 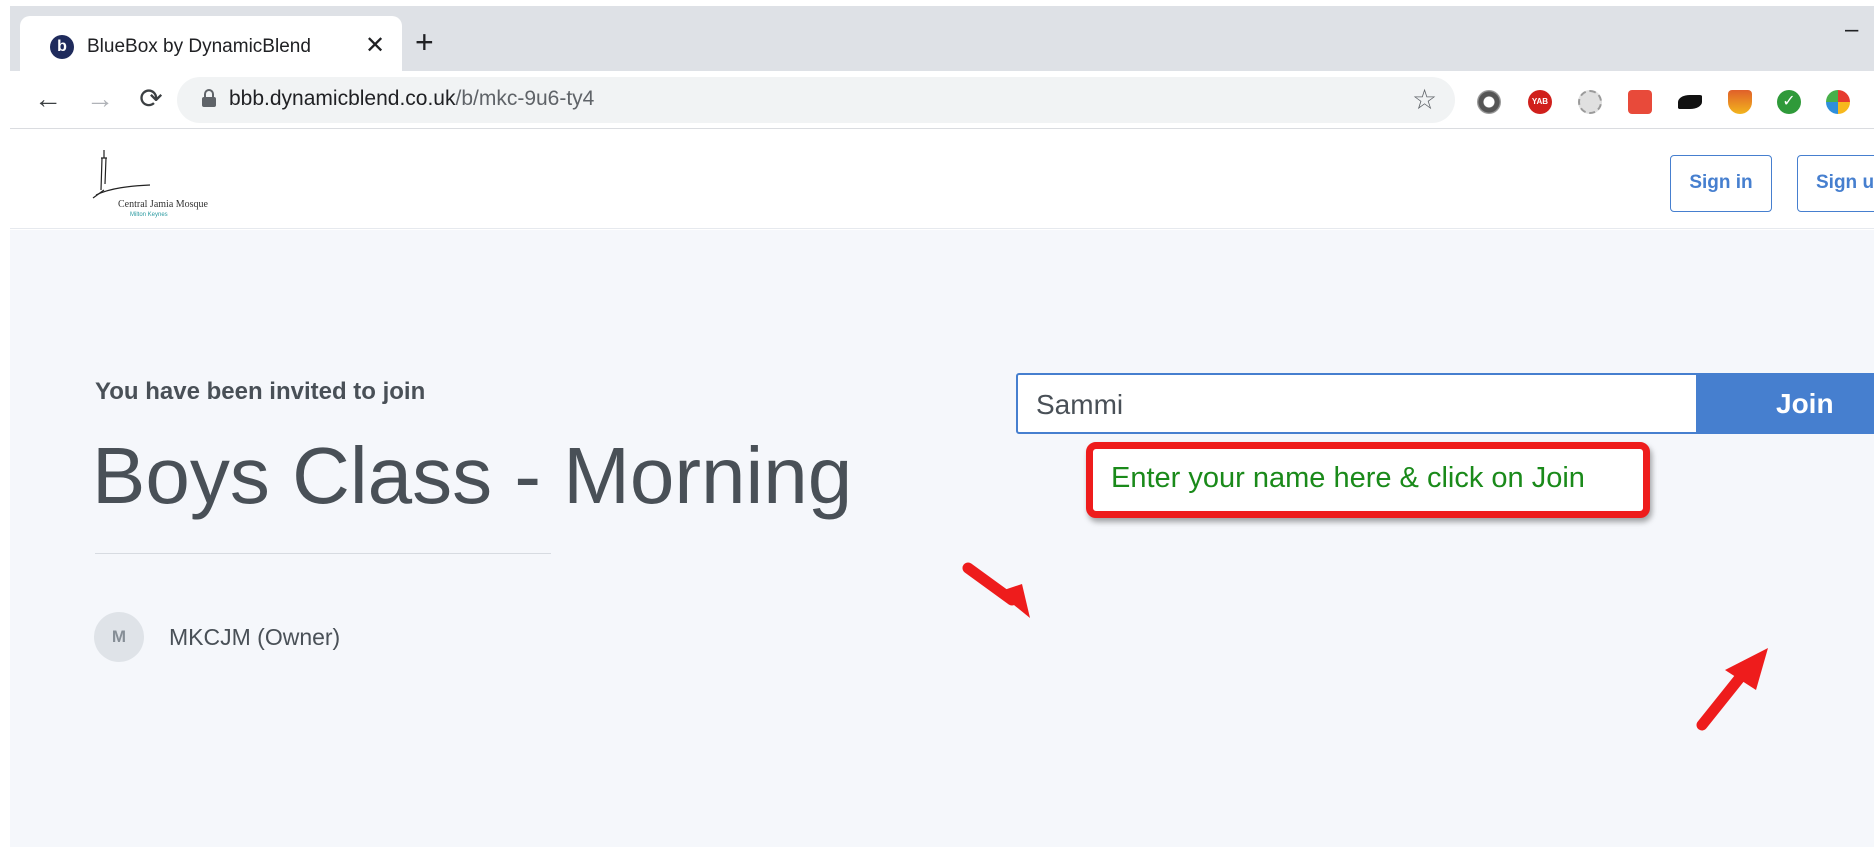 What do you see at coordinates (1690, 102) in the screenshot?
I see `fish-icon` at bounding box center [1690, 102].